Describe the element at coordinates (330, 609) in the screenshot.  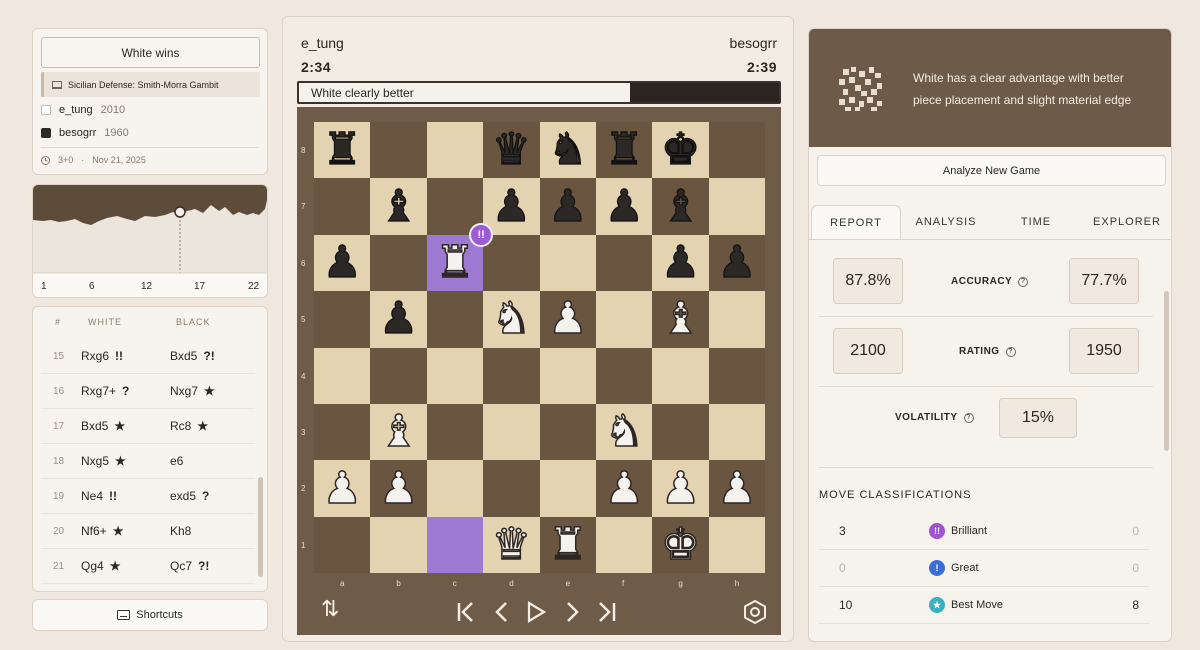
I see `flip-board-icon: ⇅` at that location.